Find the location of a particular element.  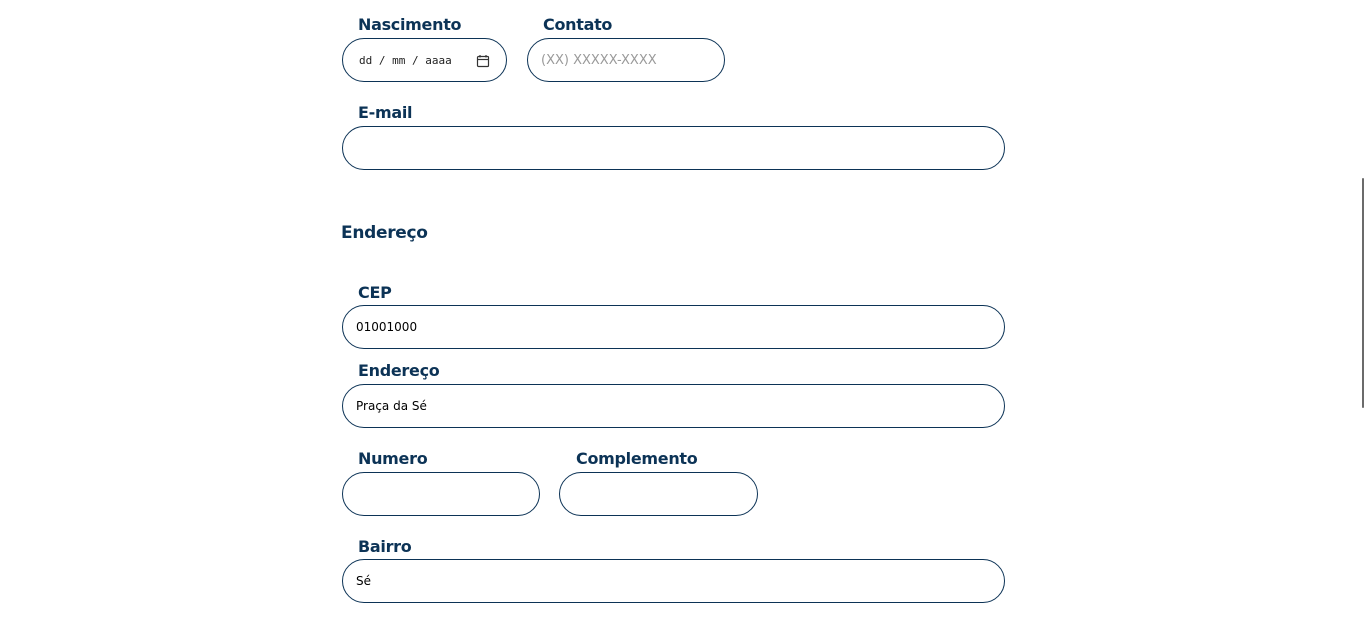

date-placeholder: dd / mm / aaaa is located at coordinates (405, 60).